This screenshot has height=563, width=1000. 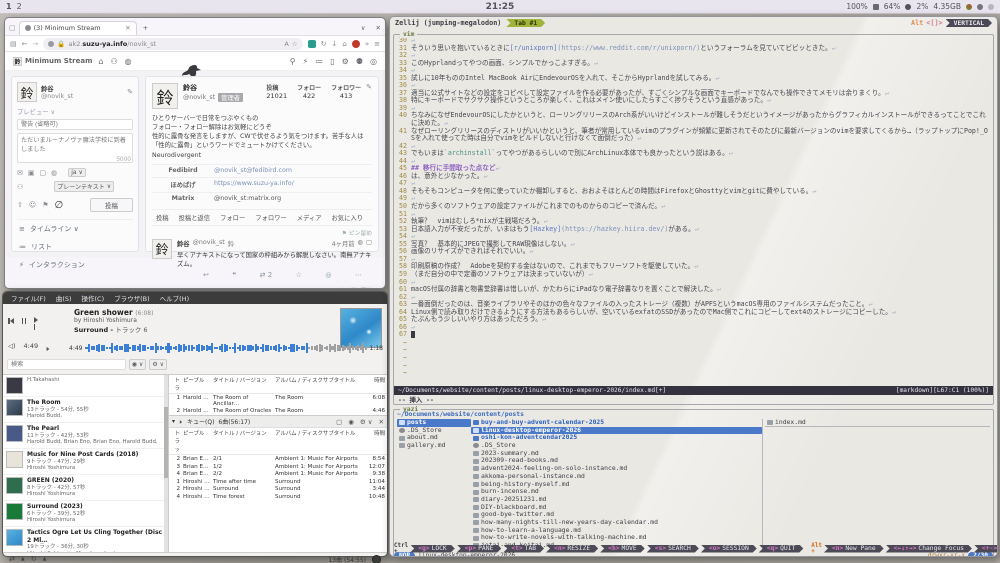 What do you see at coordinates (616, 423) in the screenshot?
I see `folder-item: buy-and-buy-advent-calendar-2025` at bounding box center [616, 423].